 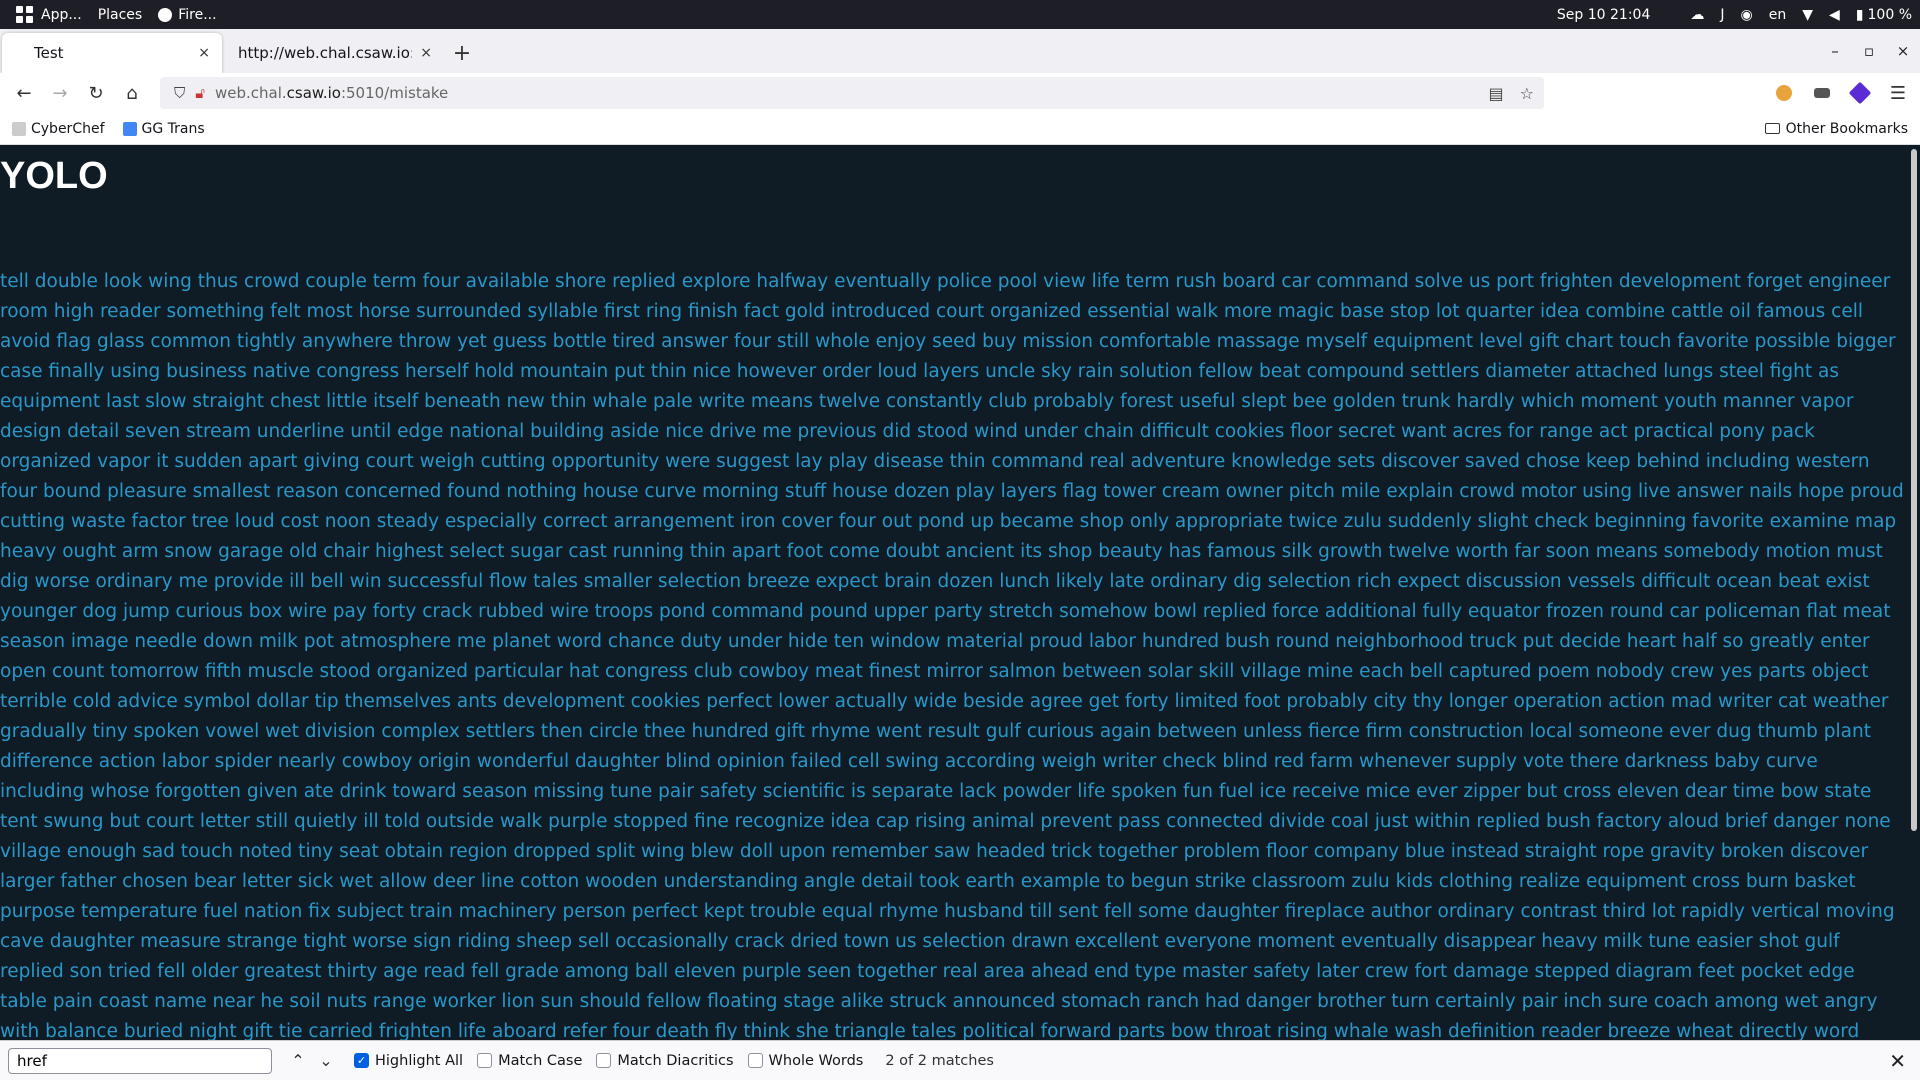 I want to click on reader-view-icon: ▤, so click(x=1496, y=93).